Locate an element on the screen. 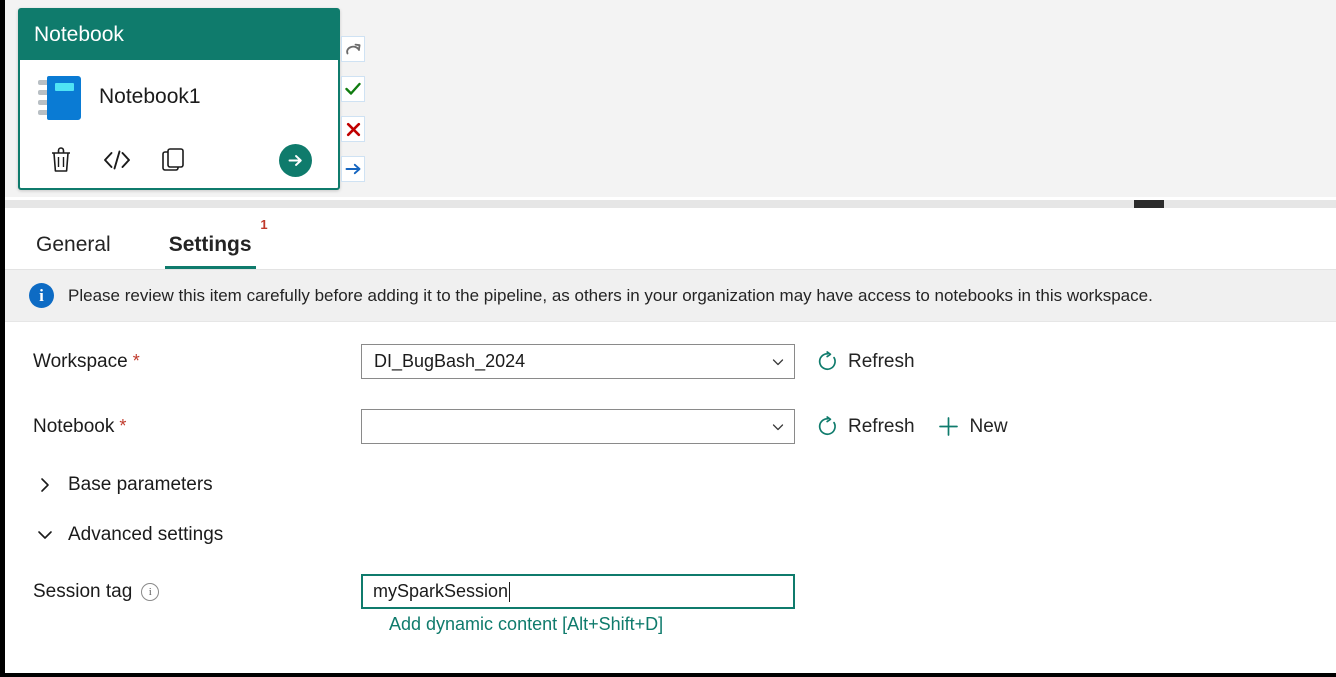  notebook-icon is located at coordinates (60, 97).